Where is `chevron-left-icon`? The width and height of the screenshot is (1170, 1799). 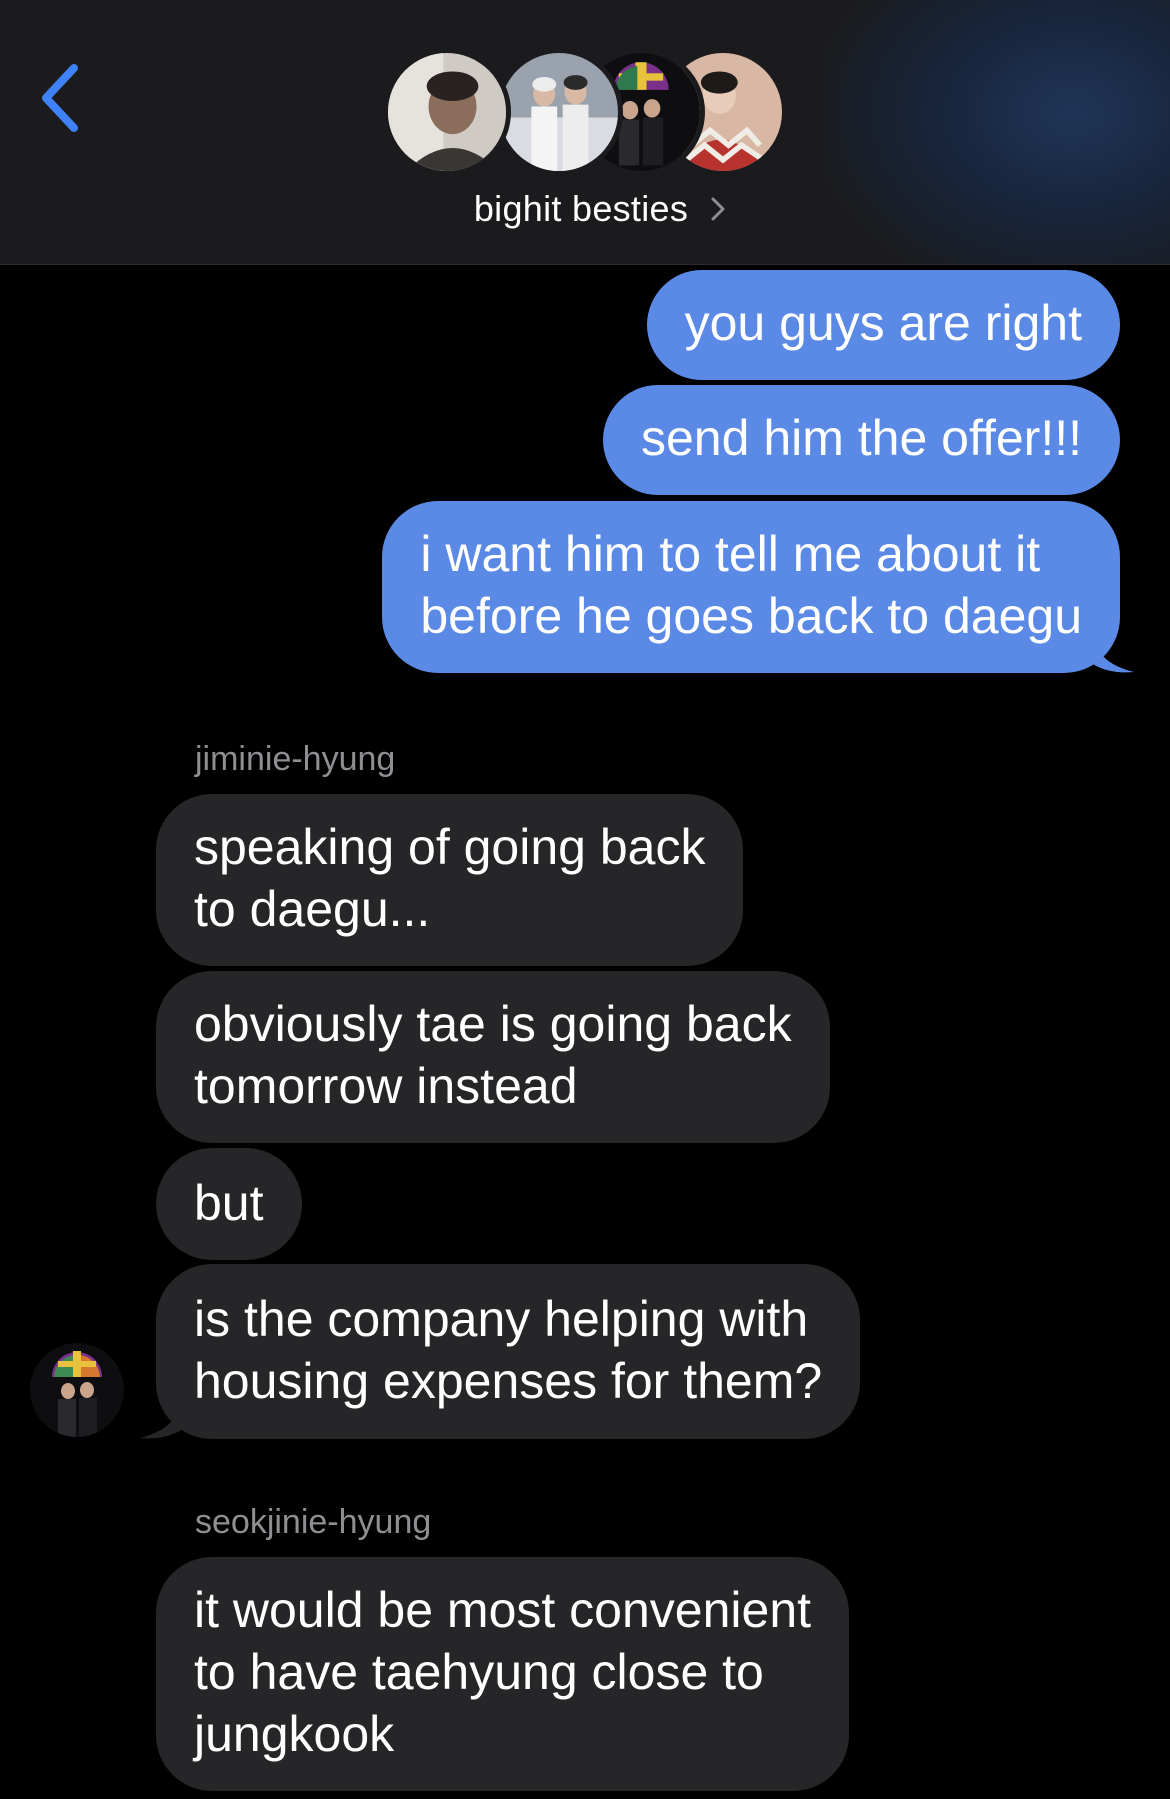 chevron-left-icon is located at coordinates (60, 98).